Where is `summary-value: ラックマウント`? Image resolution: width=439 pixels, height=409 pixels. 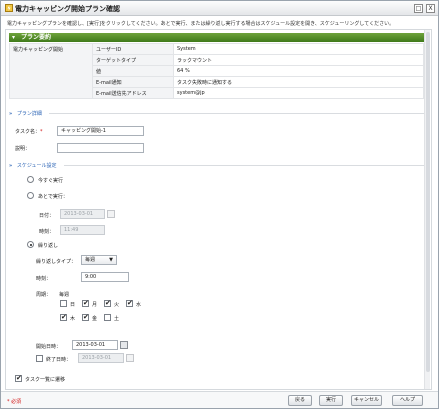
summary-value: ラックマウント is located at coordinates (298, 60).